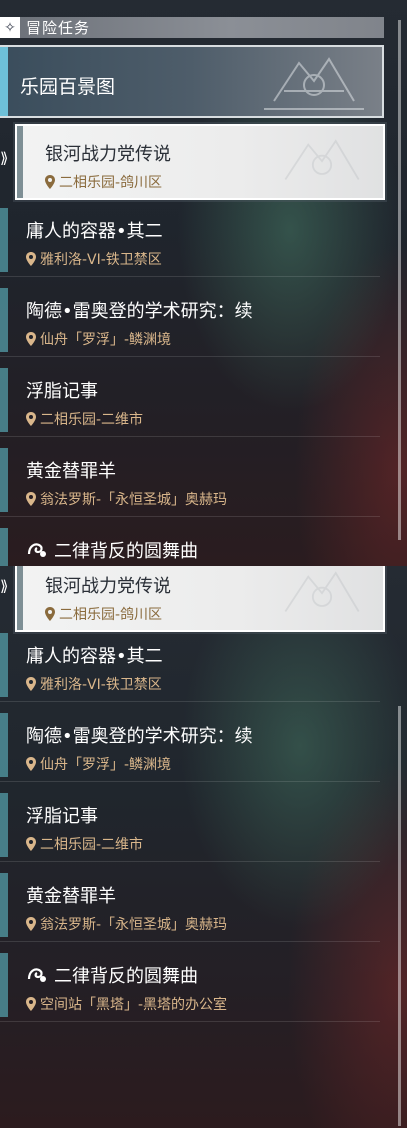 This screenshot has height=1128, width=407. Describe the element at coordinates (4, 81) in the screenshot. I see `featured-accent-bar` at that location.